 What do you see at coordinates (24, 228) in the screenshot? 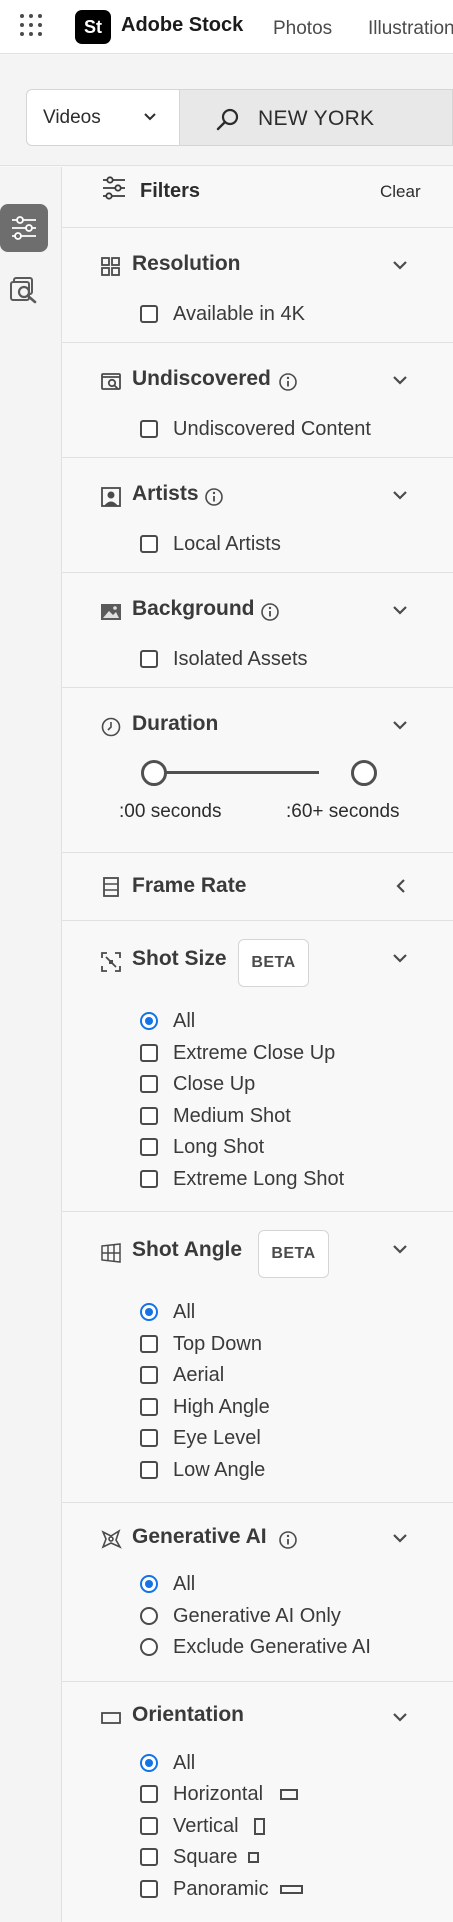
I see `filters-toggle-button` at bounding box center [24, 228].